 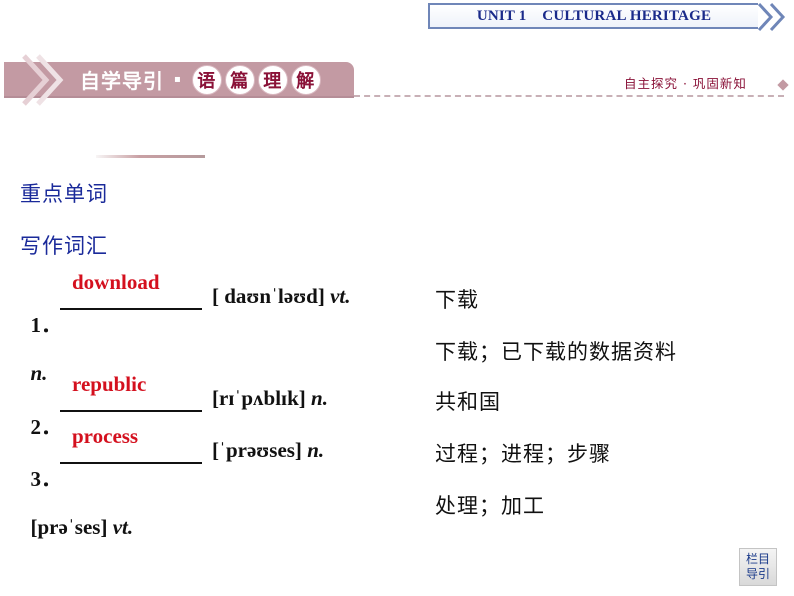 I want to click on phonetic: [rɪˈpʌblɪk] n., so click(x=270, y=398).